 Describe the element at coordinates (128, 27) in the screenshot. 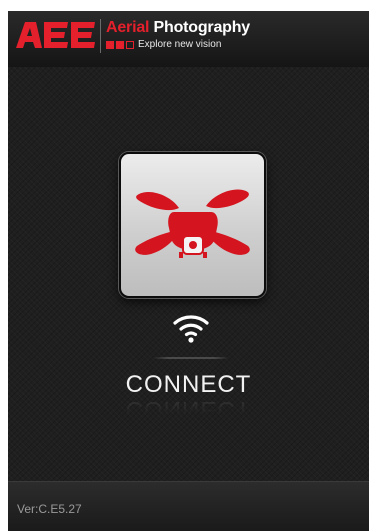

I see `app-title-aerial: Aerial` at that location.